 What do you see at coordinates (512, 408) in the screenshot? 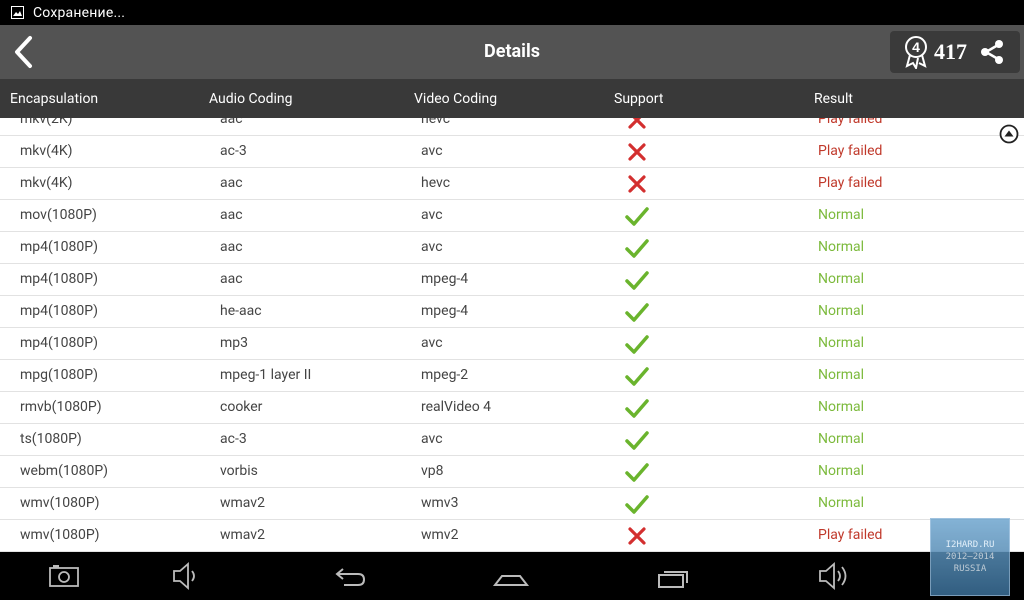
I see `table-row: rmvb(1080P) cooker realVideo 4 Normal` at bounding box center [512, 408].